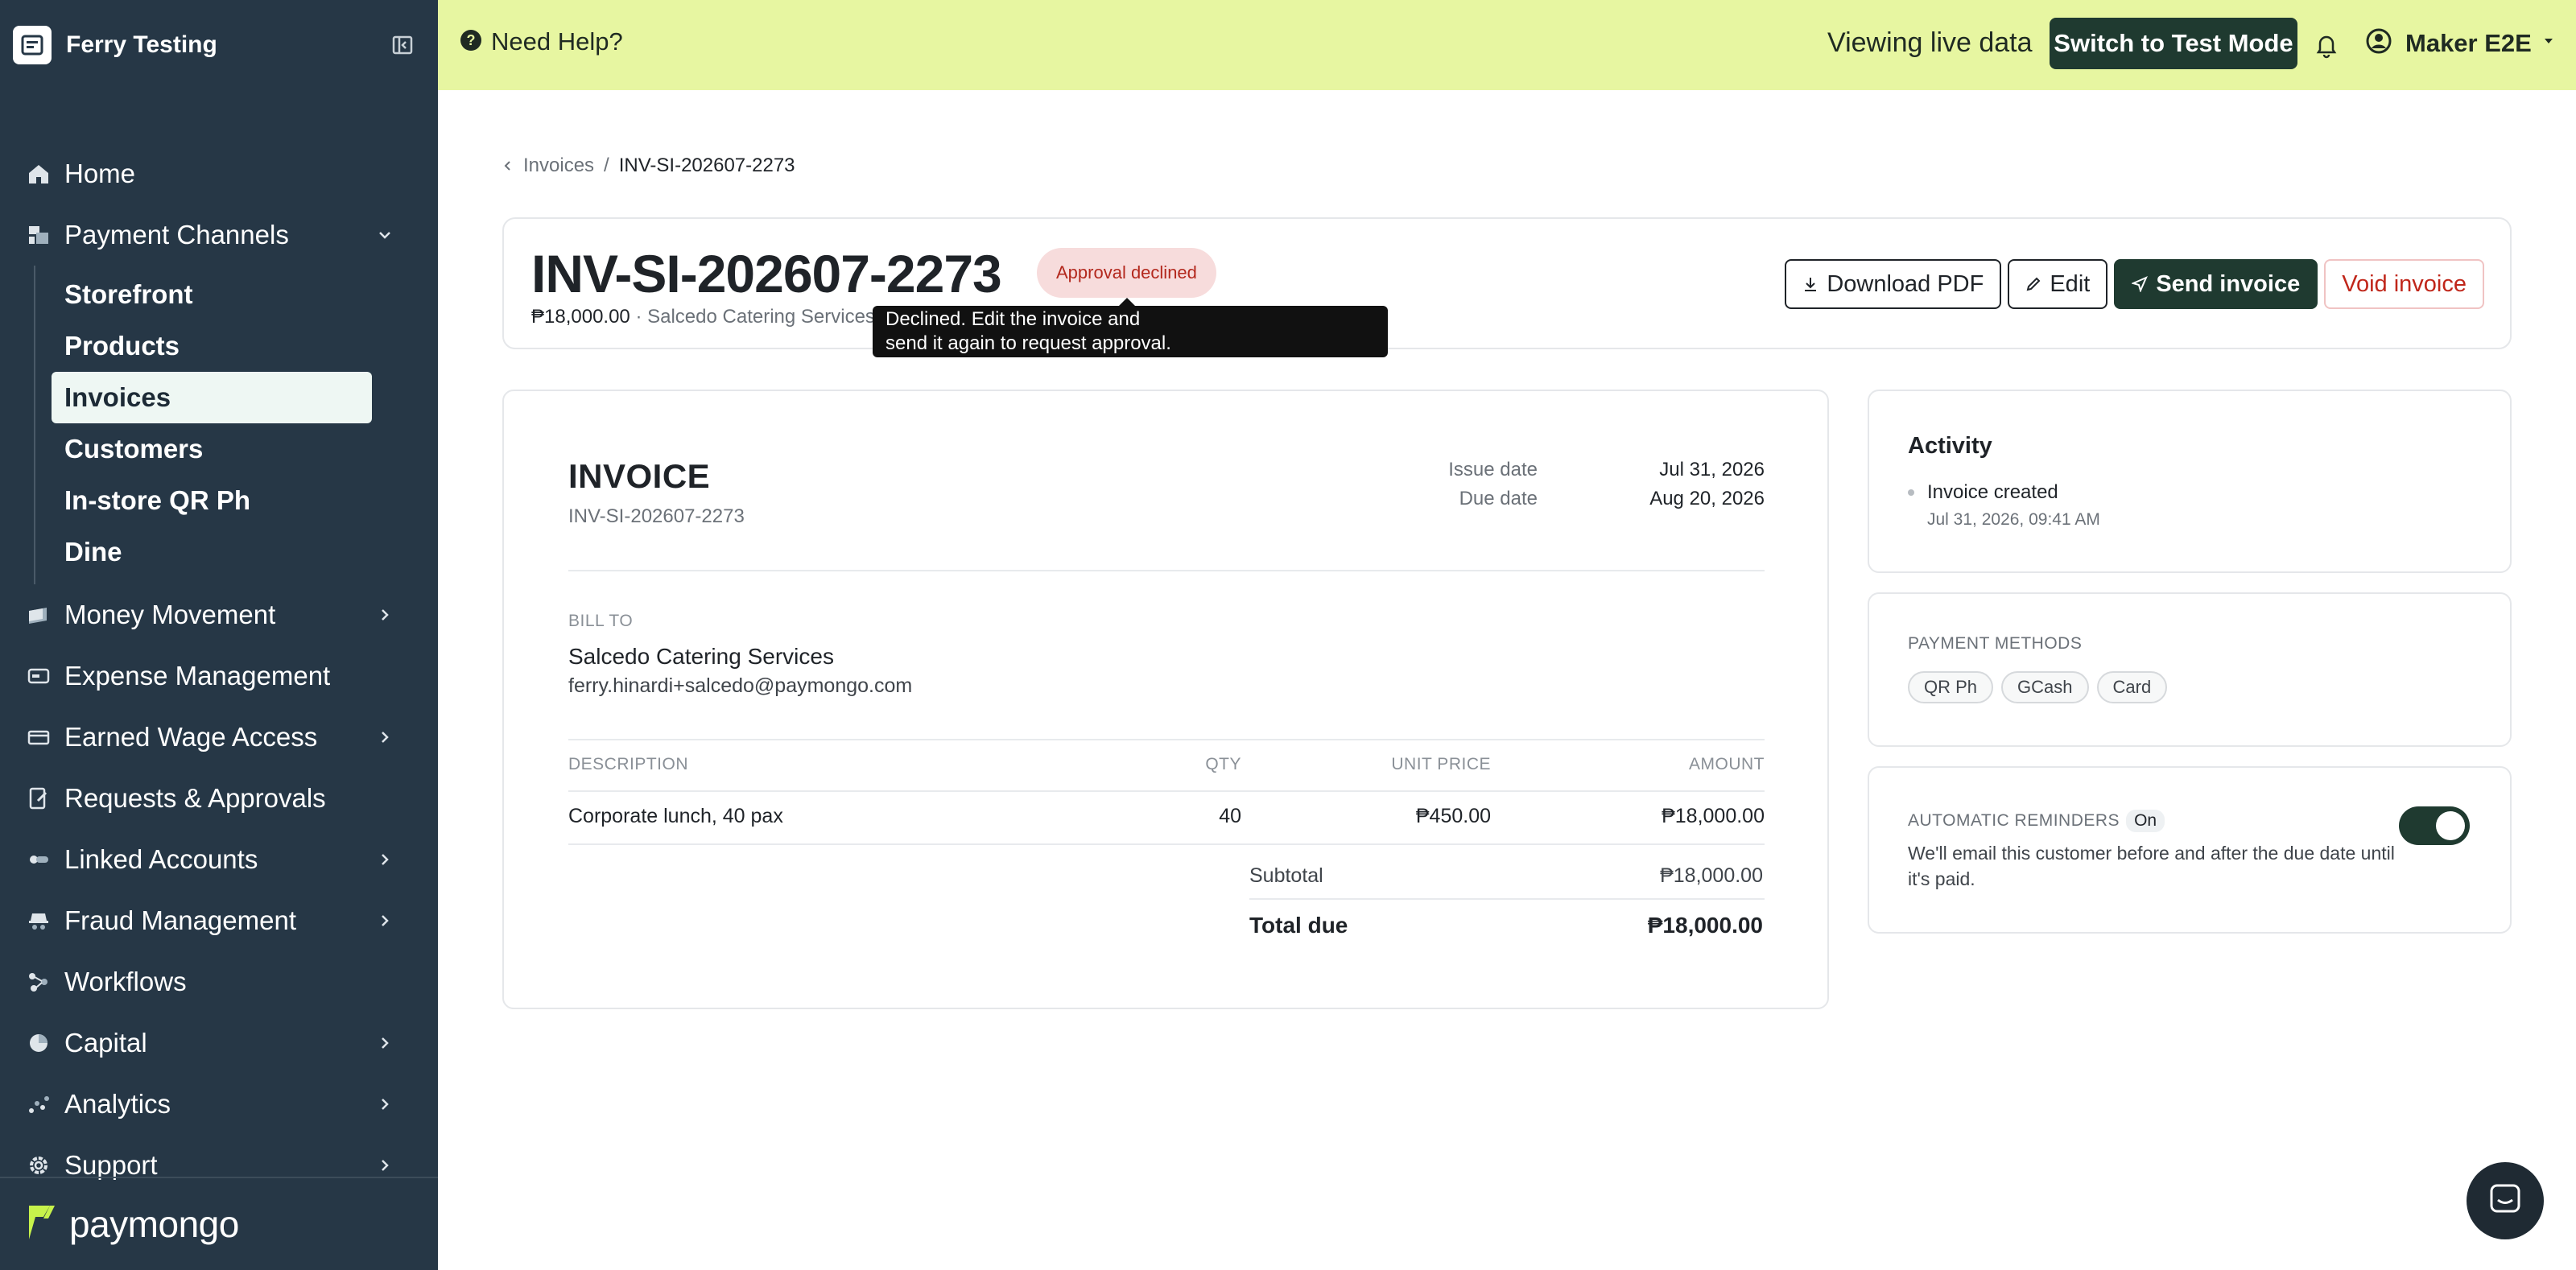  I want to click on chip-qr-ph: QR Ph, so click(1951, 687).